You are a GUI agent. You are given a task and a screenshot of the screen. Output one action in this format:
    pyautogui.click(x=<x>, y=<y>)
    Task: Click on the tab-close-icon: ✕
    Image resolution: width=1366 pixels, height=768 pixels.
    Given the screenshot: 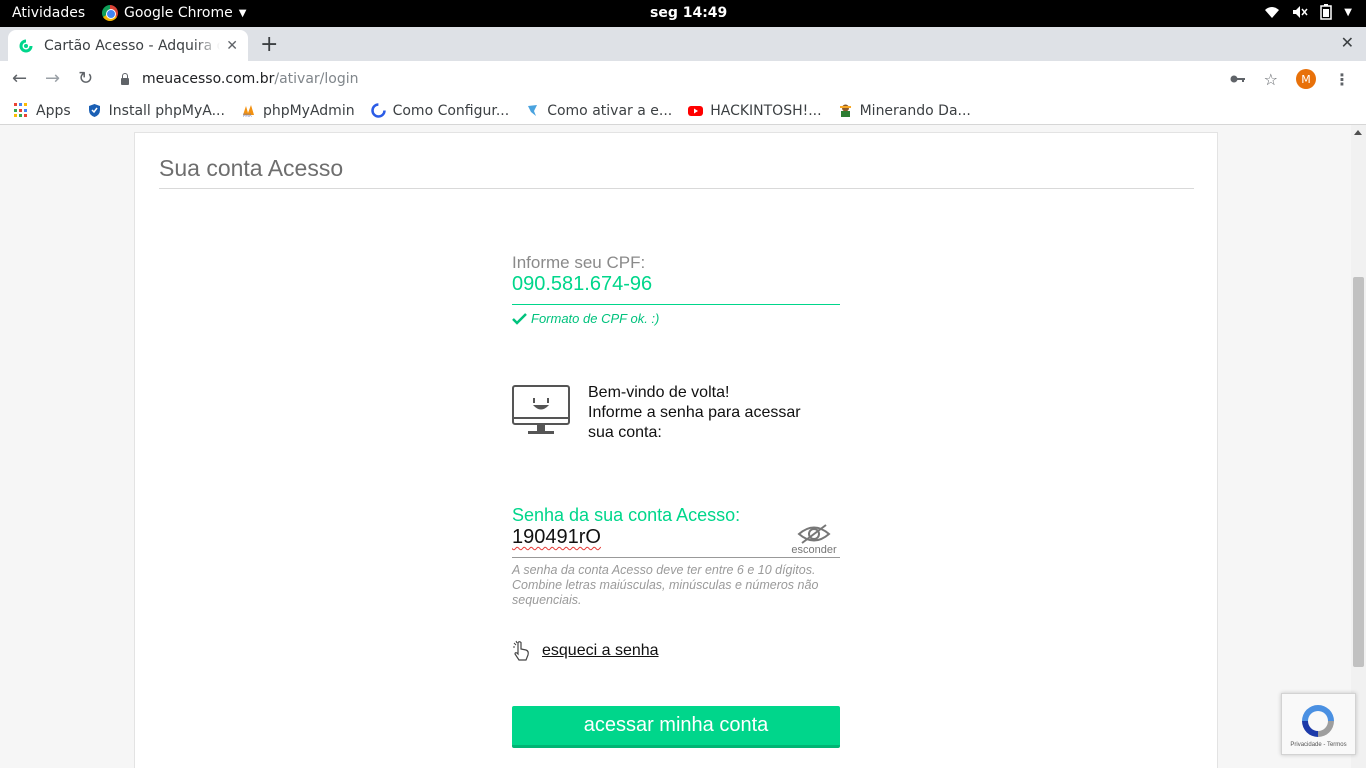 What is the action you would take?
    pyautogui.click(x=232, y=46)
    